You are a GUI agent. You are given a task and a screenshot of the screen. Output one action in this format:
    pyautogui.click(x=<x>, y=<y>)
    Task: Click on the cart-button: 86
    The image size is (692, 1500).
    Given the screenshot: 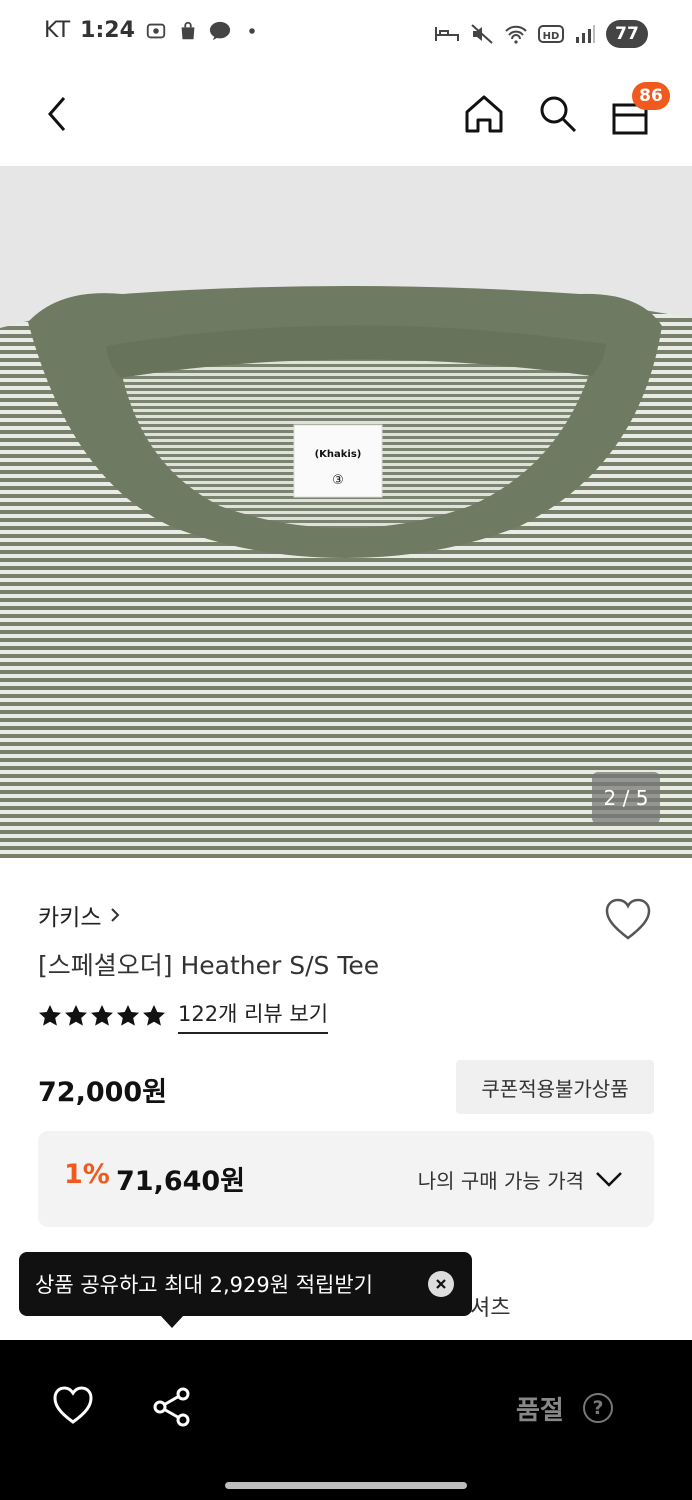 What is the action you would take?
    pyautogui.click(x=638, y=110)
    